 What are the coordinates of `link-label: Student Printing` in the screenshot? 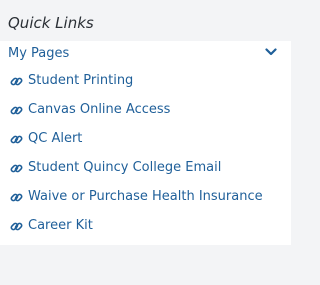 It's located at (80, 80).